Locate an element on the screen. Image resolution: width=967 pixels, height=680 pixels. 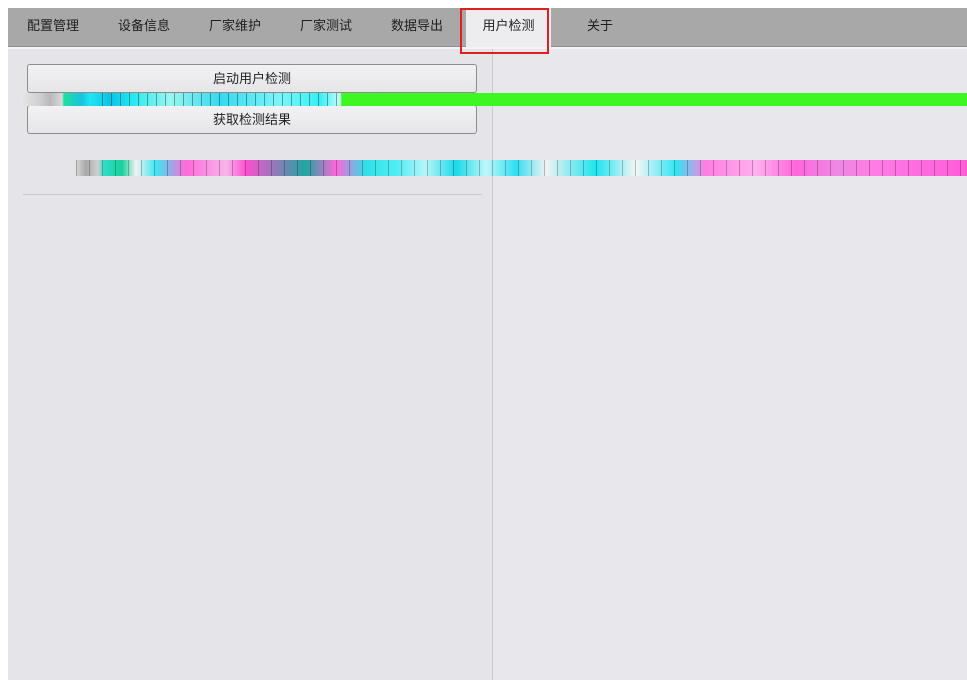
tab-vendor-test: 厂家测试 is located at coordinates (326, 27).